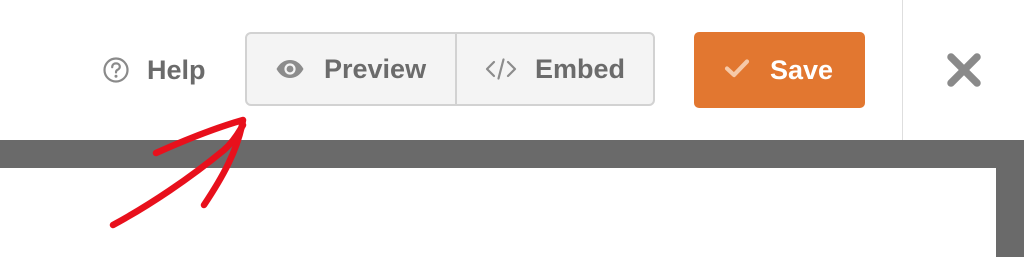 Image resolution: width=1024 pixels, height=257 pixels. What do you see at coordinates (580, 68) in the screenshot?
I see `embed-label: Embed` at bounding box center [580, 68].